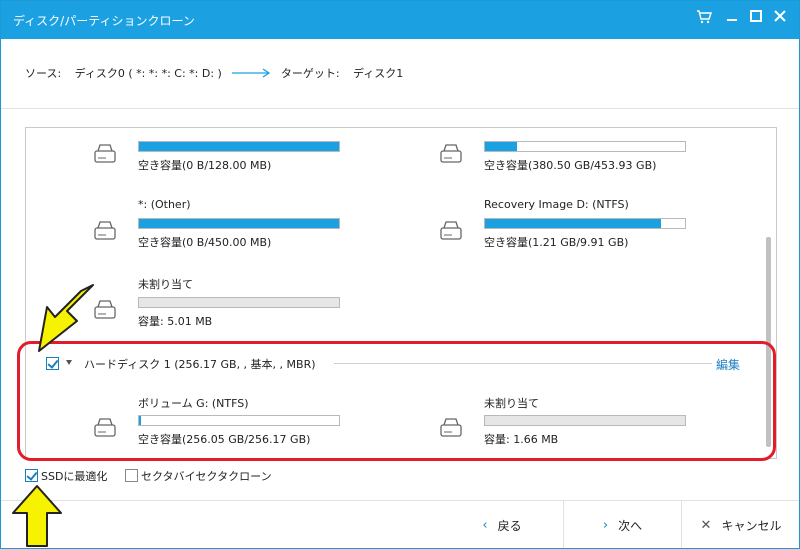  What do you see at coordinates (148, 73) in the screenshot?
I see `source-value: ディスク0 ( *: *: *: C: *: D: )` at bounding box center [148, 73].